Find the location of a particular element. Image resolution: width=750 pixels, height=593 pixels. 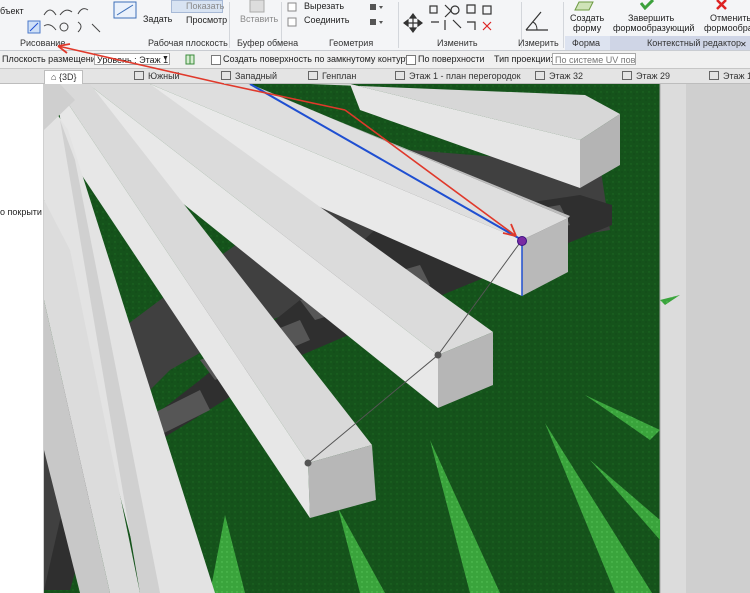

ribbon-cut-label: бъект is located at coordinates (12, 11).